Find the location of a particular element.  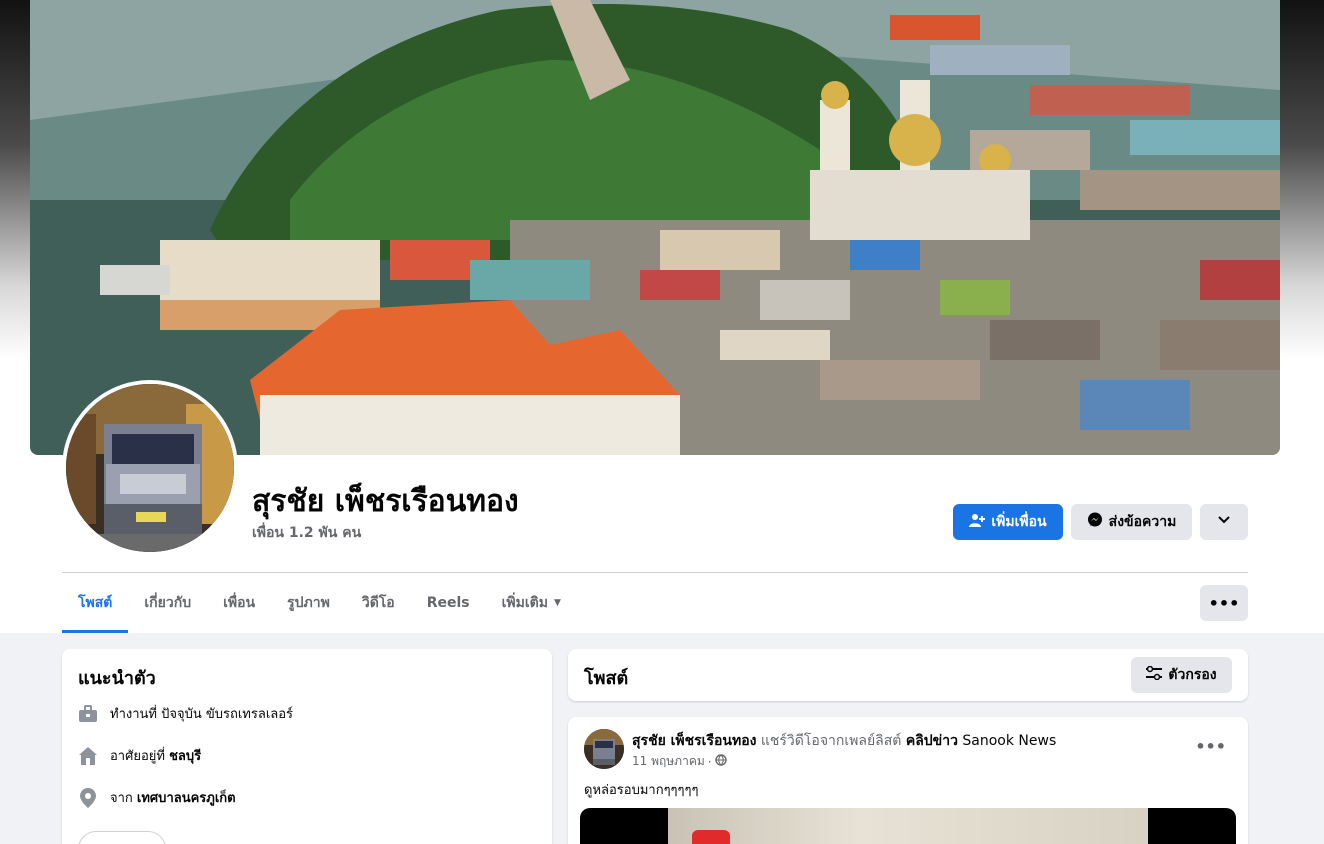

message-button: ส่งข้อความ is located at coordinates (1131, 522).